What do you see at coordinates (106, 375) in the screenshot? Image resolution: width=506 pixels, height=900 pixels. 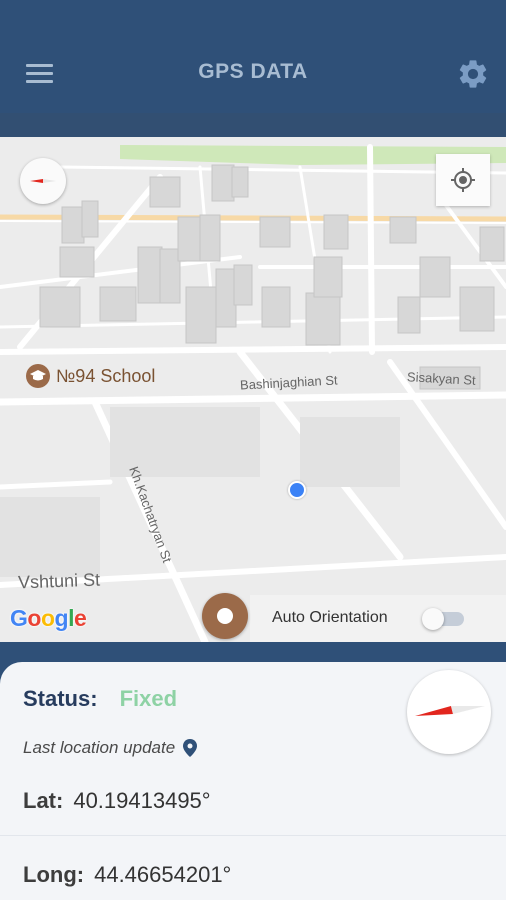 I see `poi-label: №94 School` at bounding box center [106, 375].